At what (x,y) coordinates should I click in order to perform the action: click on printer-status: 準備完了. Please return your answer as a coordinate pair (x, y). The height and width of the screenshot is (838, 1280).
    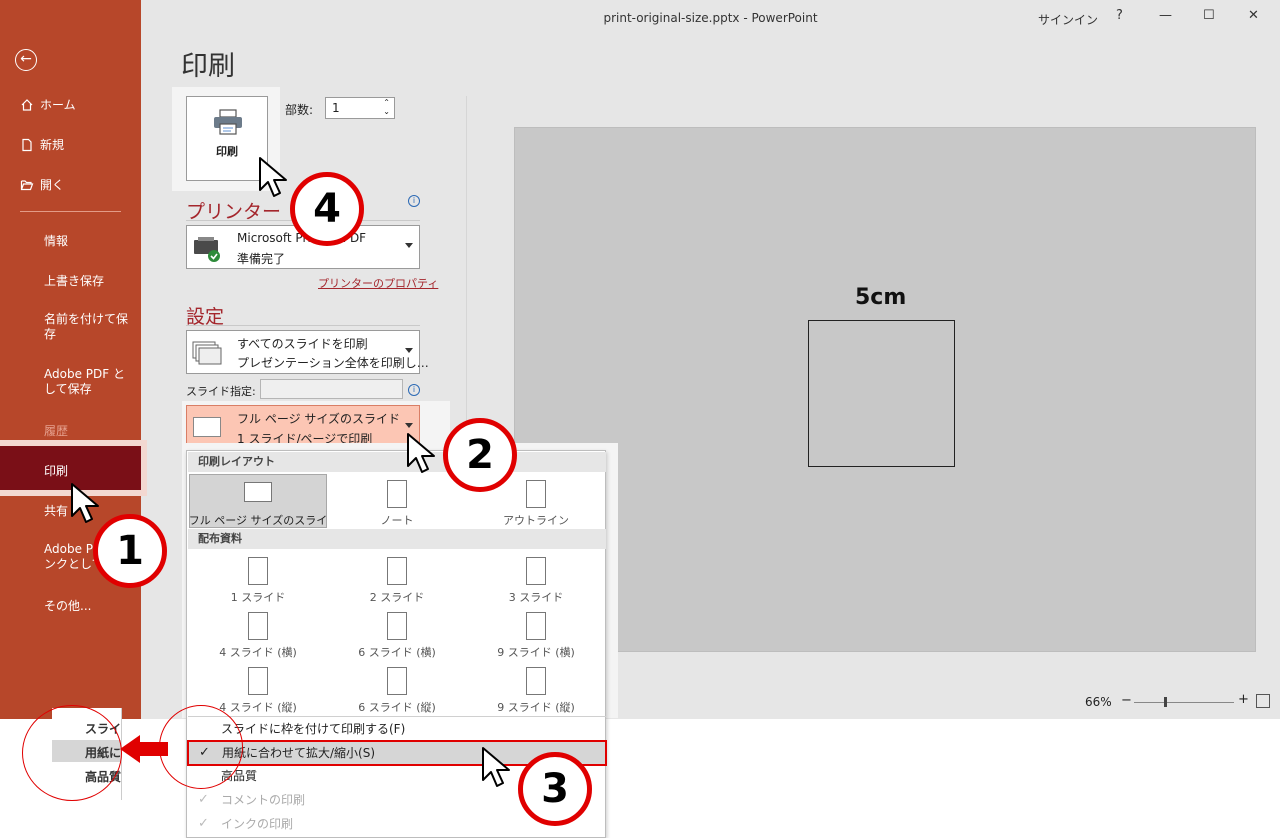
    Looking at the image, I should click on (261, 259).